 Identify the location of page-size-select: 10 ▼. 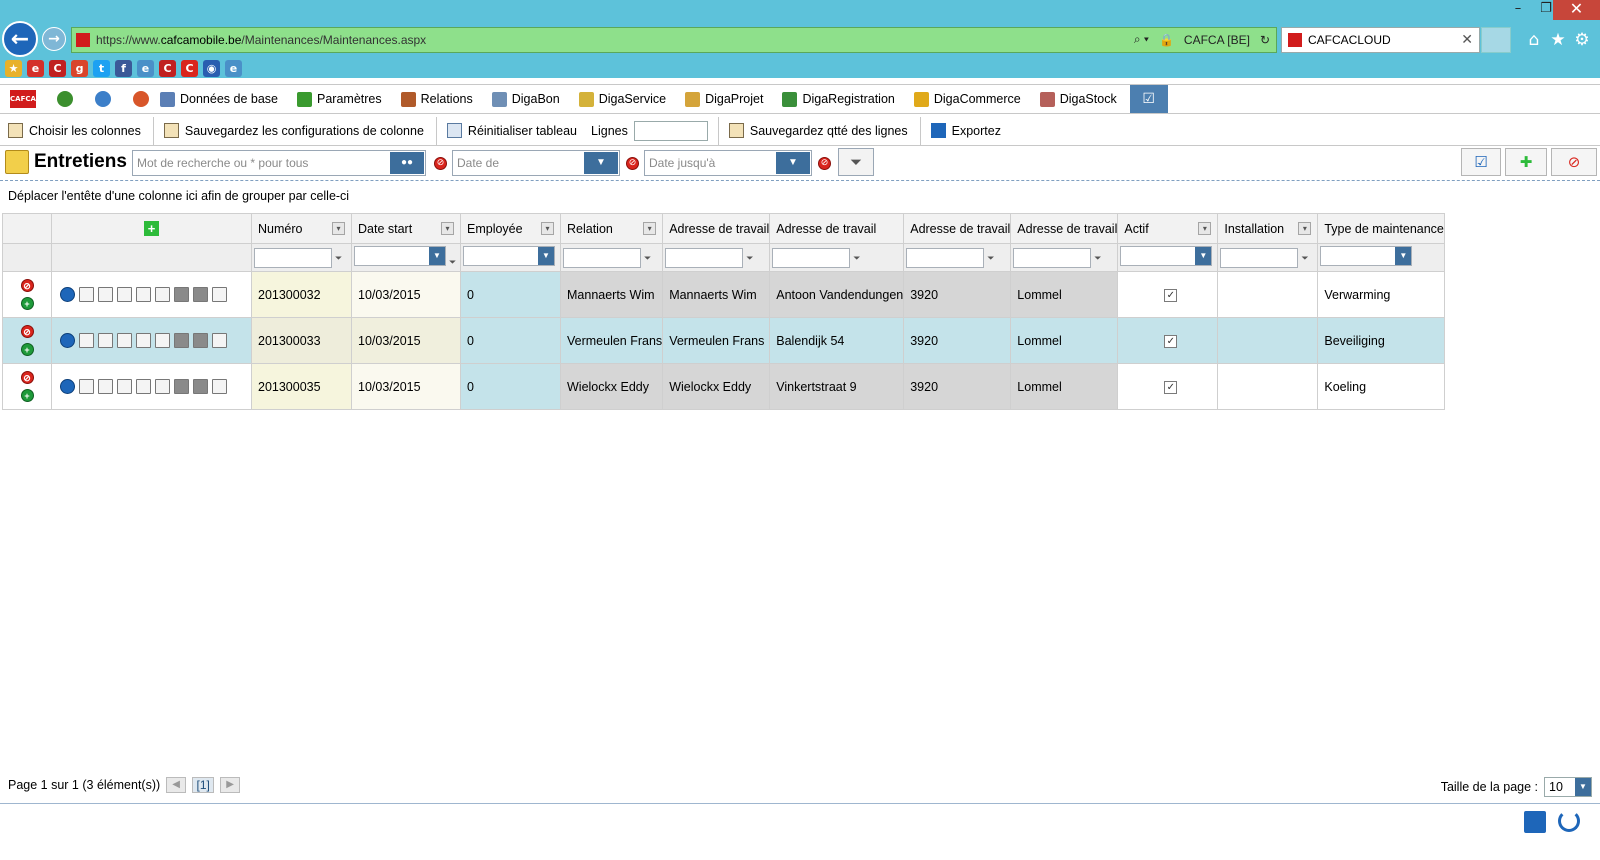
(1568, 787).